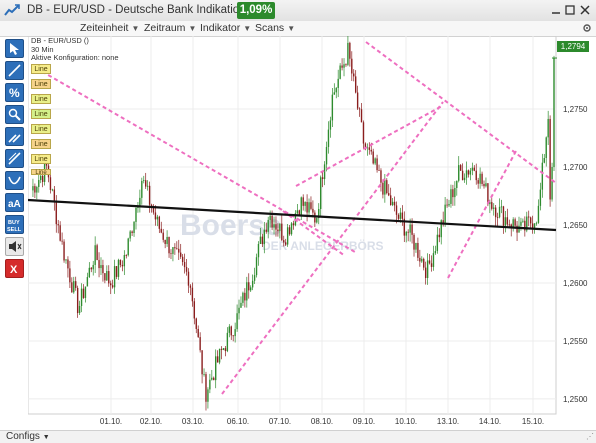 The image size is (596, 443). Describe the element at coordinates (575, 225) in the screenshot. I see `y-tick-label: 1,2650` at that location.